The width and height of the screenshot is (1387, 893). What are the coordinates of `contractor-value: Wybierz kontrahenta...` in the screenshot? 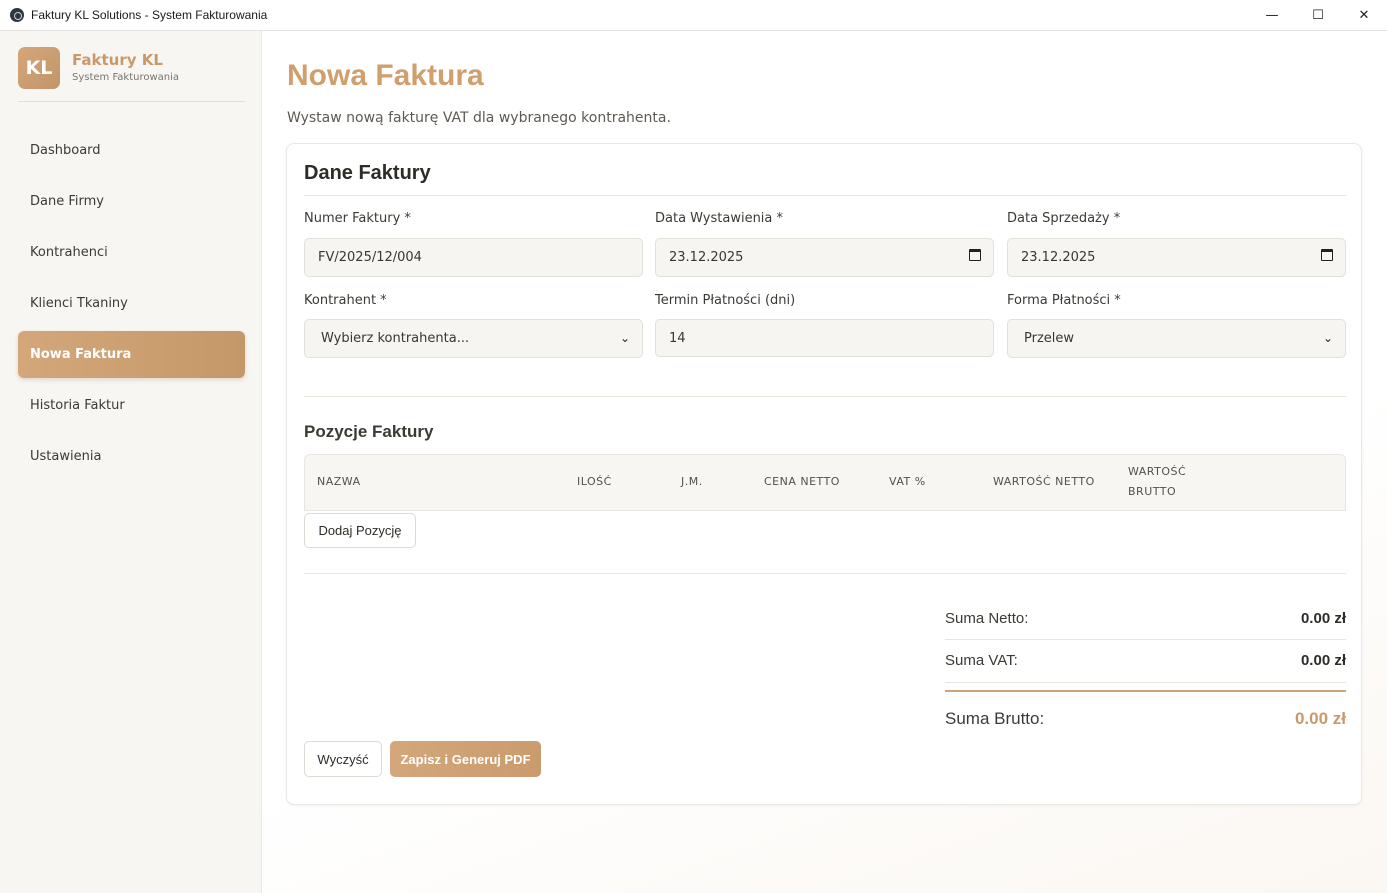 It's located at (395, 338).